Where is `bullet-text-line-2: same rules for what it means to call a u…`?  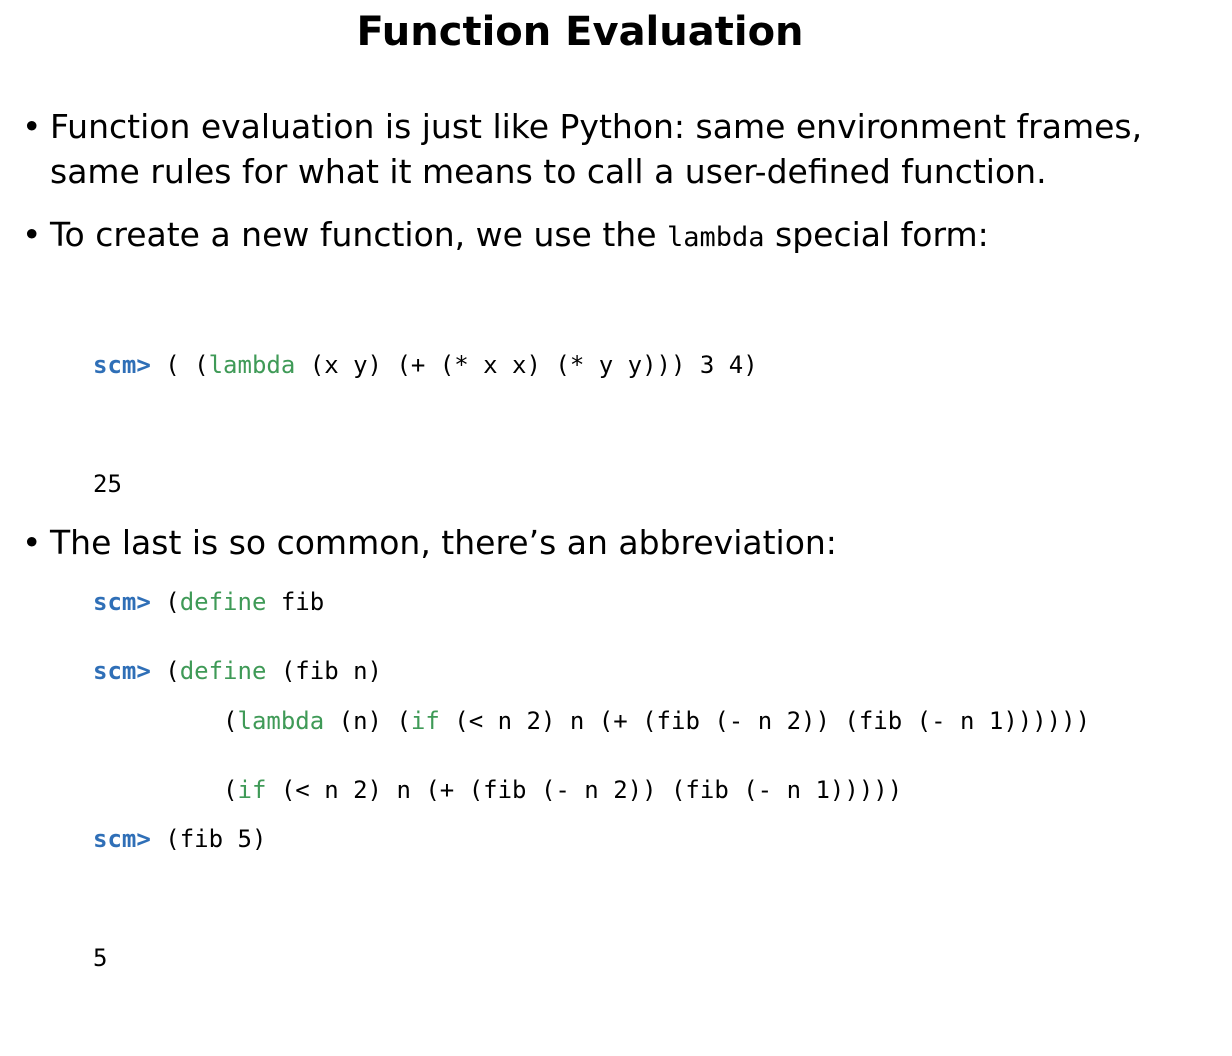 bullet-text-line-2: same rules for what it means to call a u… is located at coordinates (548, 171).